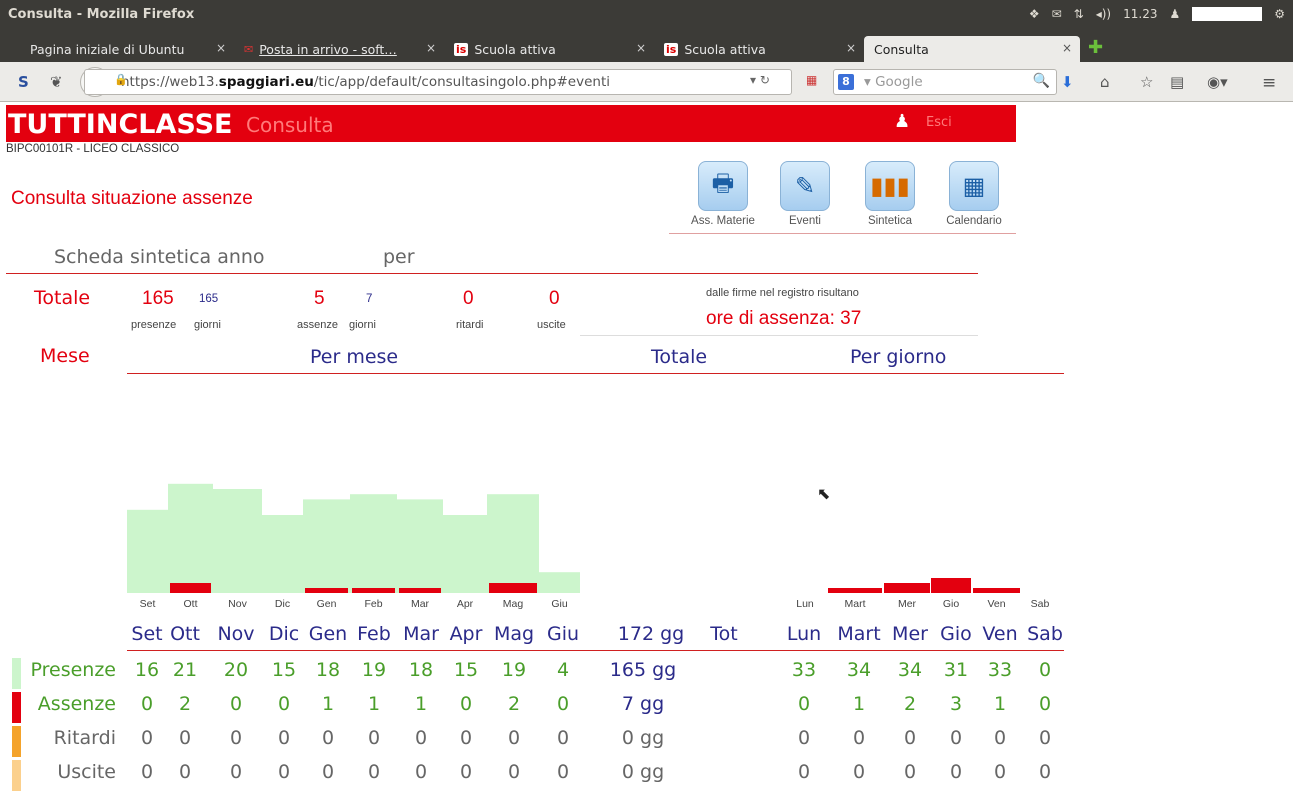 The width and height of the screenshot is (1293, 791). I want to click on tool-label: Eventi, so click(805, 221).